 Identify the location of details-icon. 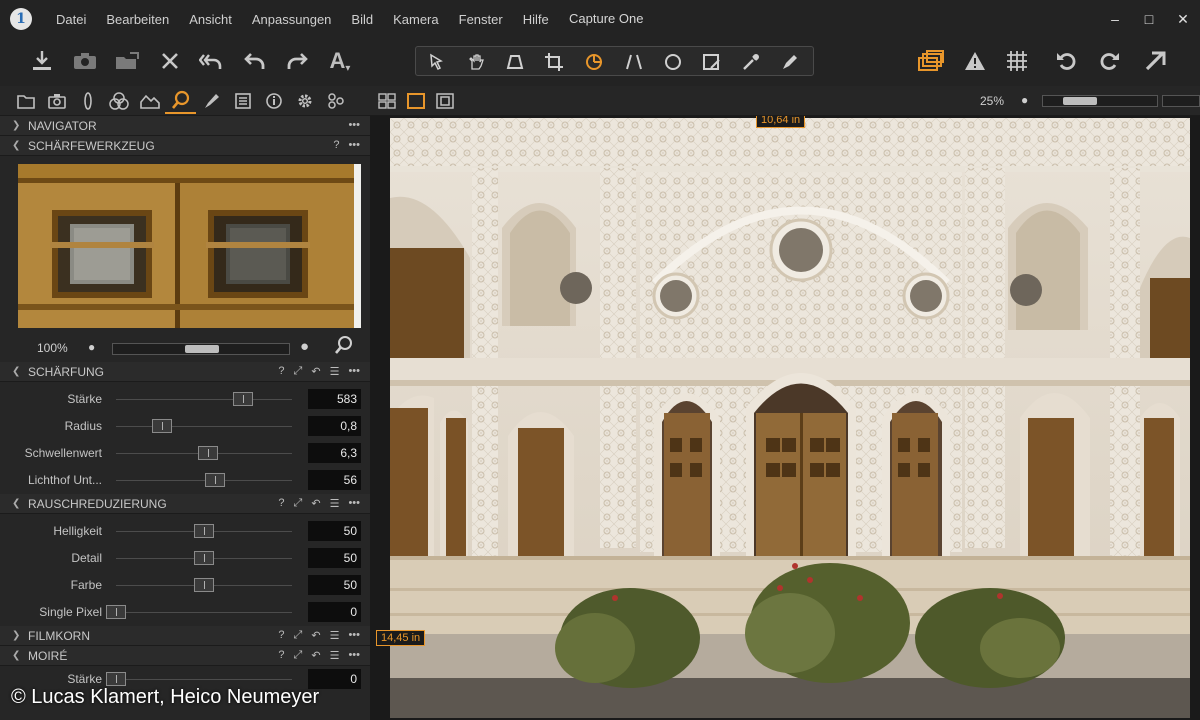
(180, 101).